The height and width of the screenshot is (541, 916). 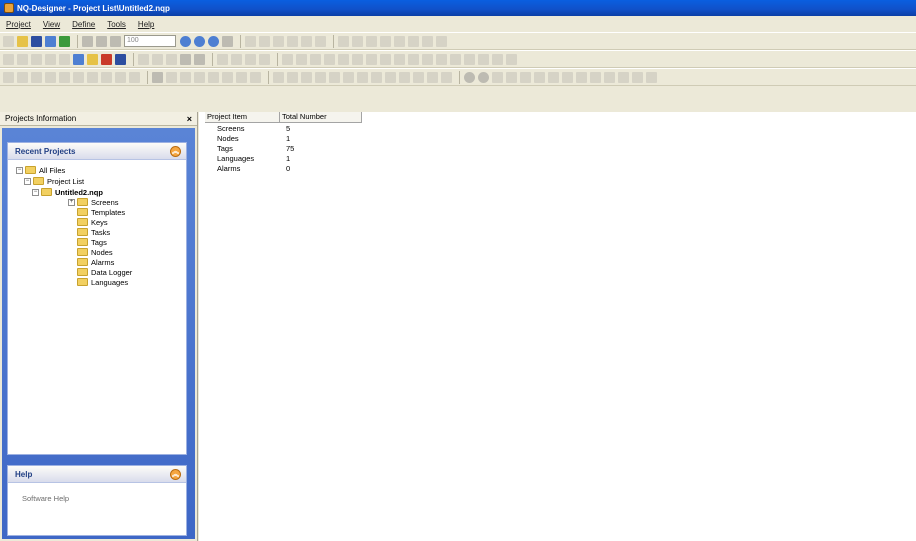 What do you see at coordinates (92, 59) in the screenshot?
I see `user-icon` at bounding box center [92, 59].